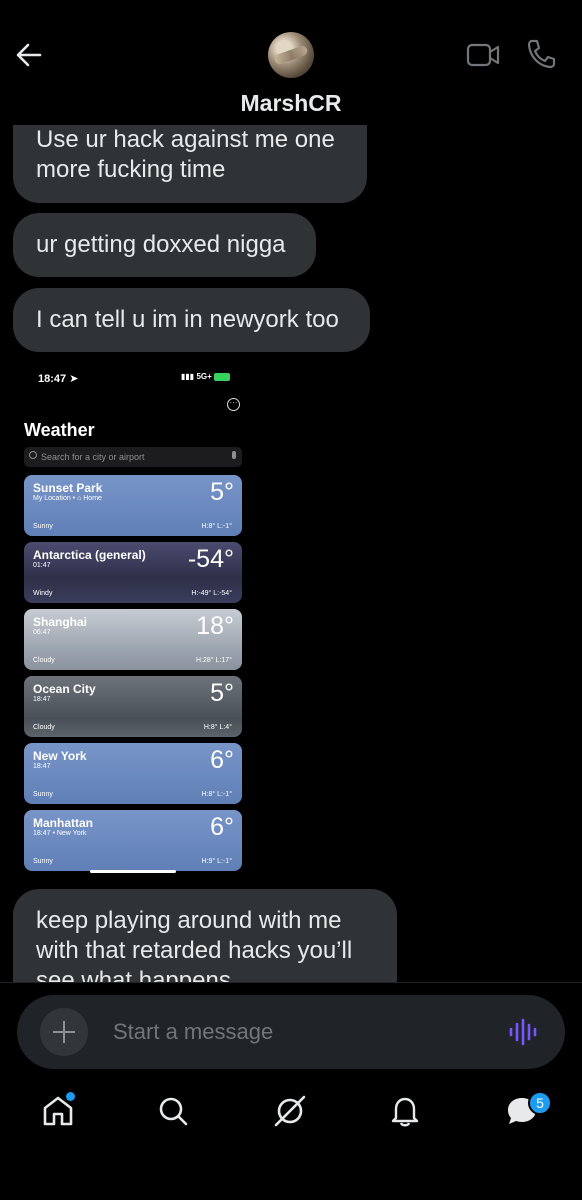 The width and height of the screenshot is (582, 1200). Describe the element at coordinates (133, 706) in the screenshot. I see `weather-card: Ocean City 18:47 5° Cloudy H:8° L:4°` at that location.